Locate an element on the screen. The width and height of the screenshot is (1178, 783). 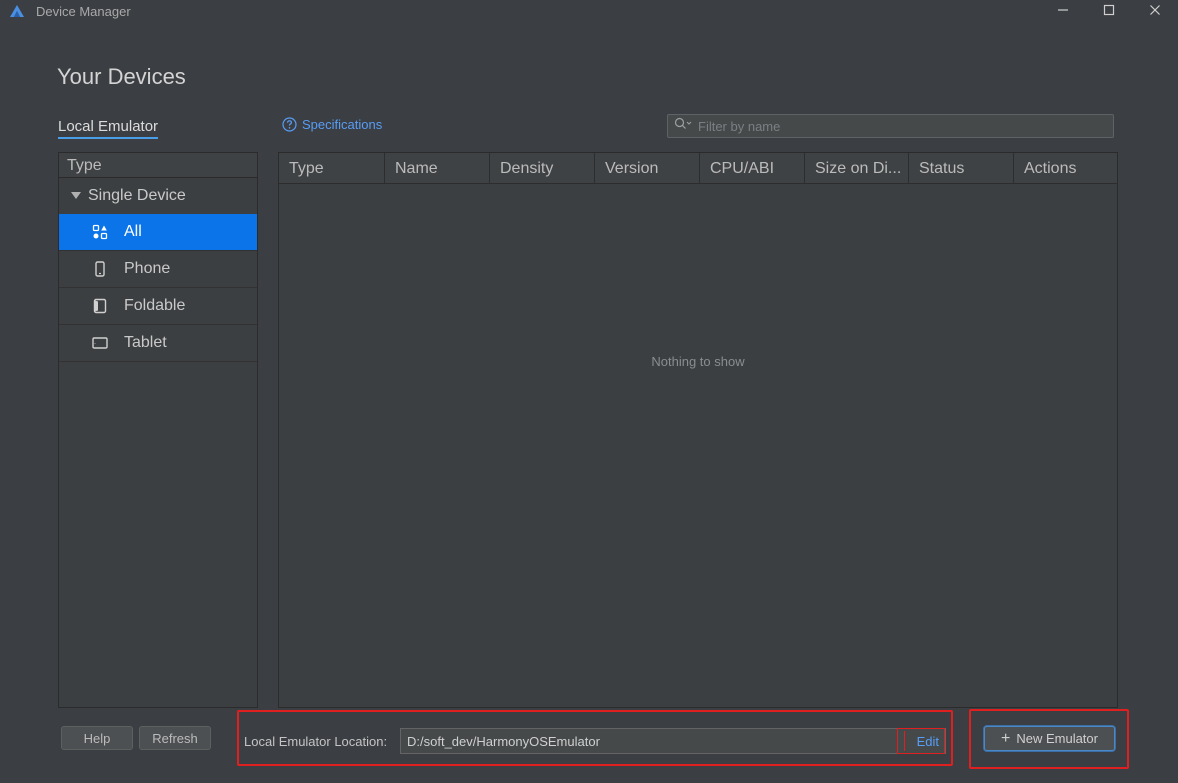
grid-shapes-icon is located at coordinates (100, 232).